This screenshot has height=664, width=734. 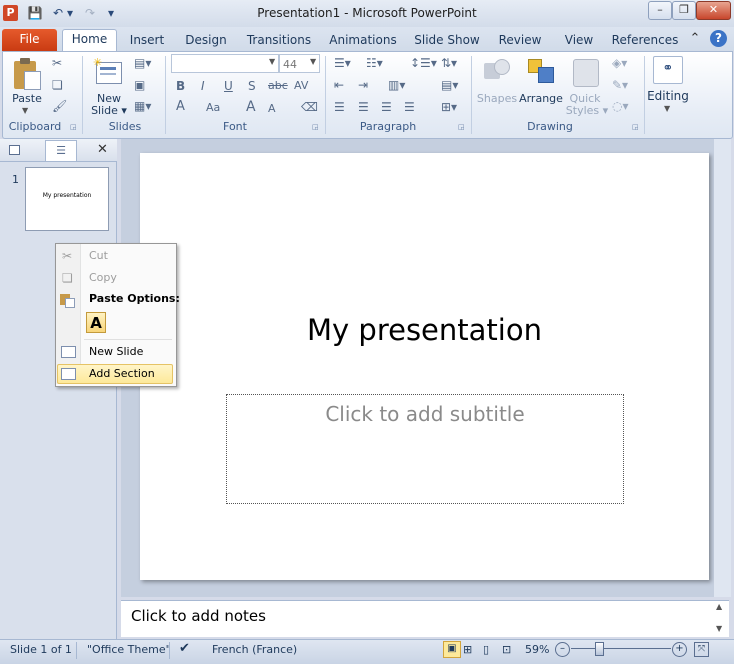 What do you see at coordinates (57, 63) in the screenshot?
I see `cut-icon: ✂` at bounding box center [57, 63].